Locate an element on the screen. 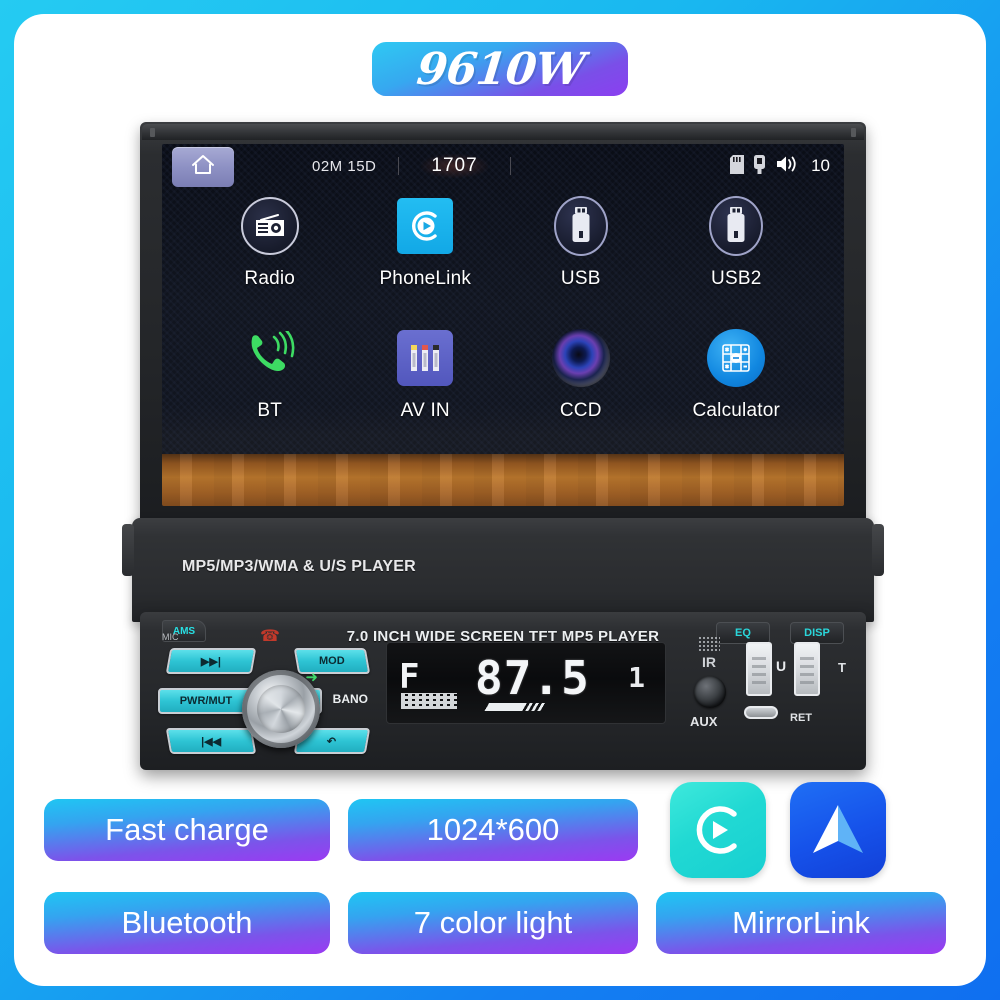 This screenshot has height=1000, width=1000. aux-label: AUX is located at coordinates (704, 721).